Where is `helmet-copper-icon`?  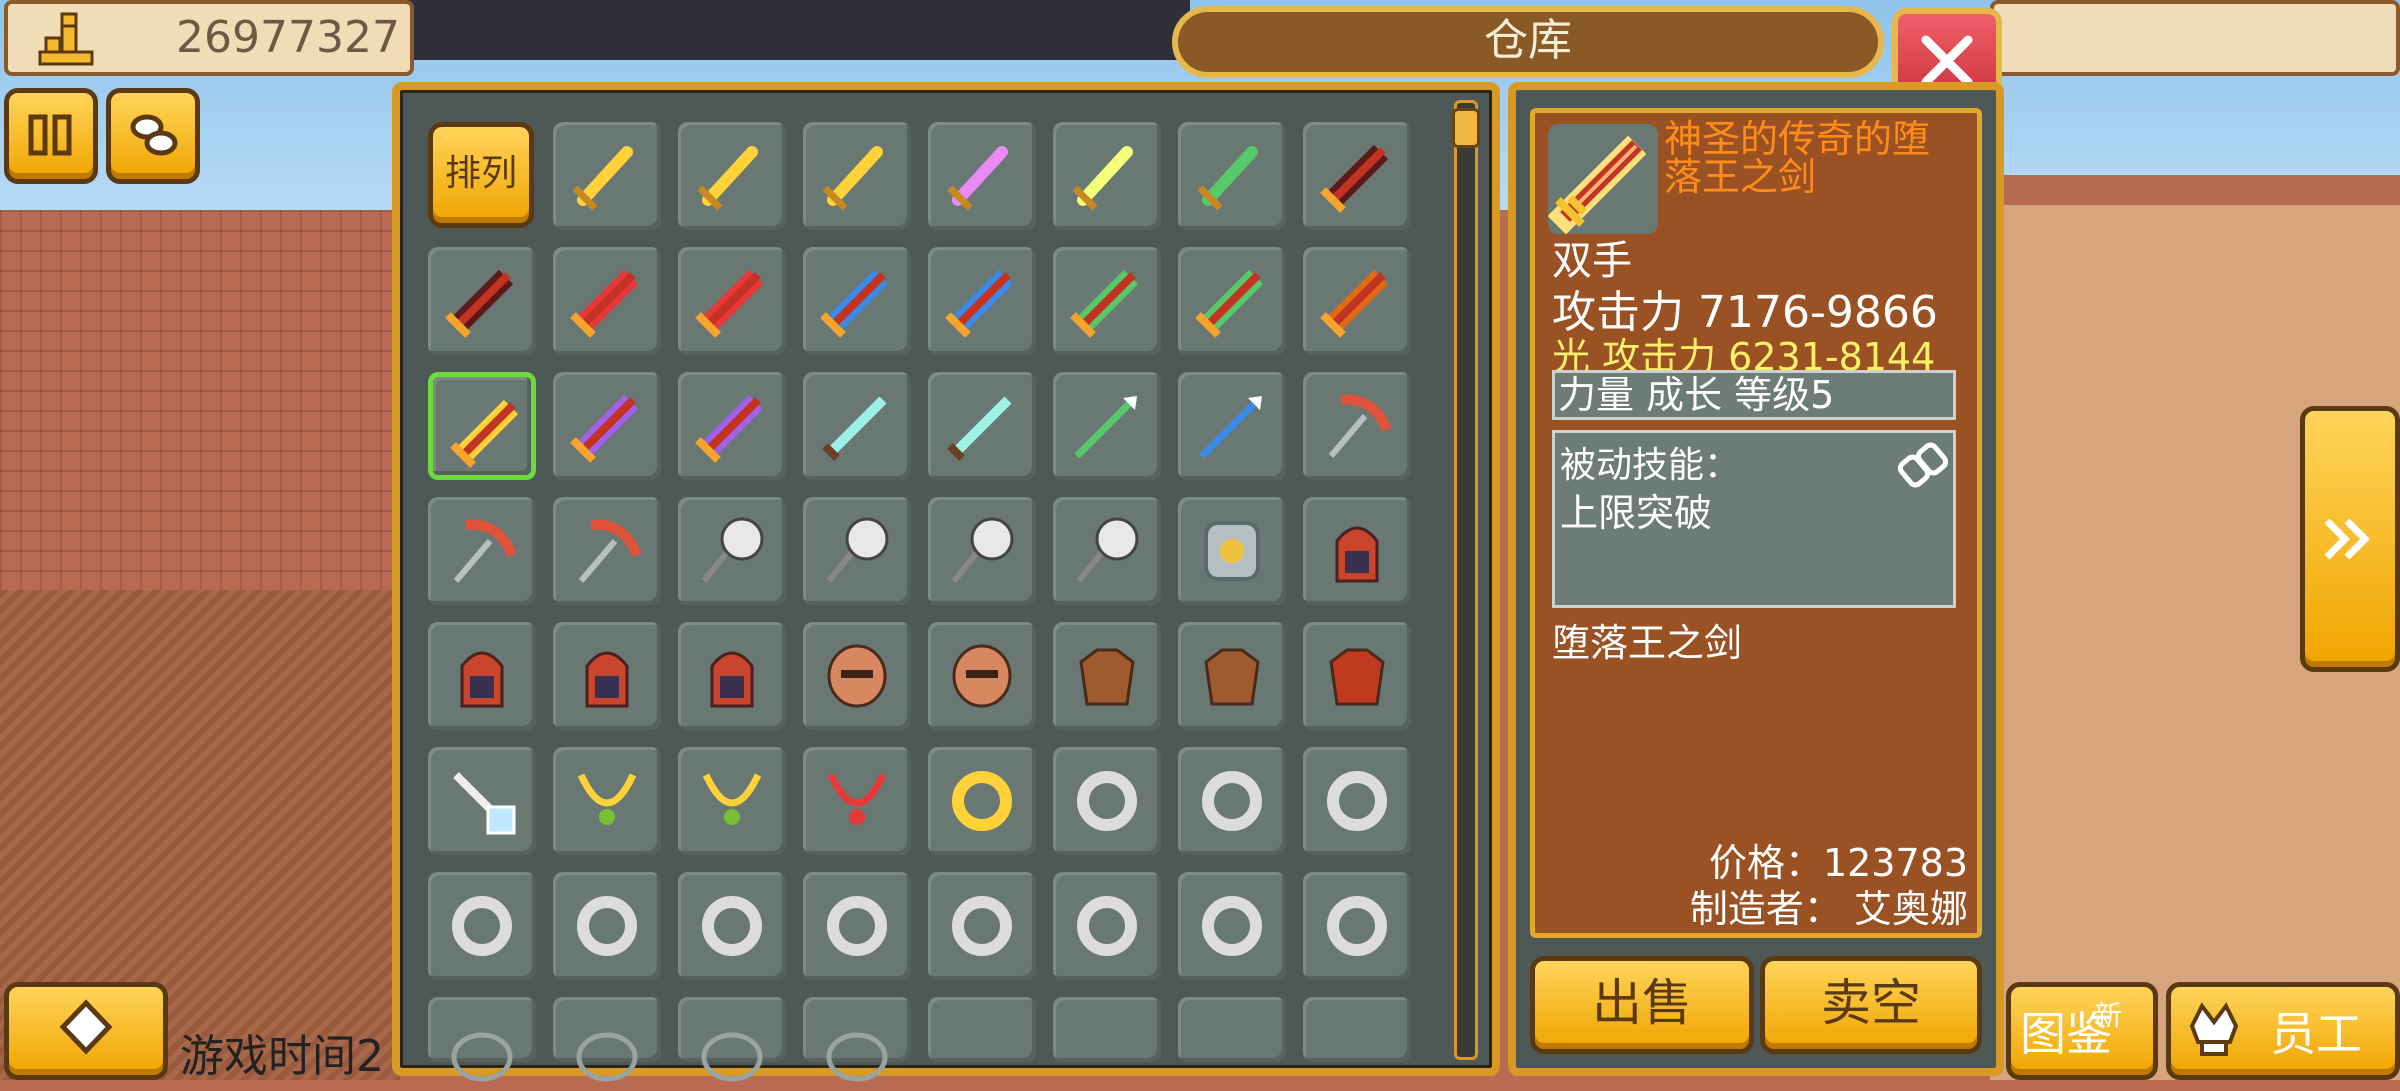 helmet-copper-icon is located at coordinates (982, 676).